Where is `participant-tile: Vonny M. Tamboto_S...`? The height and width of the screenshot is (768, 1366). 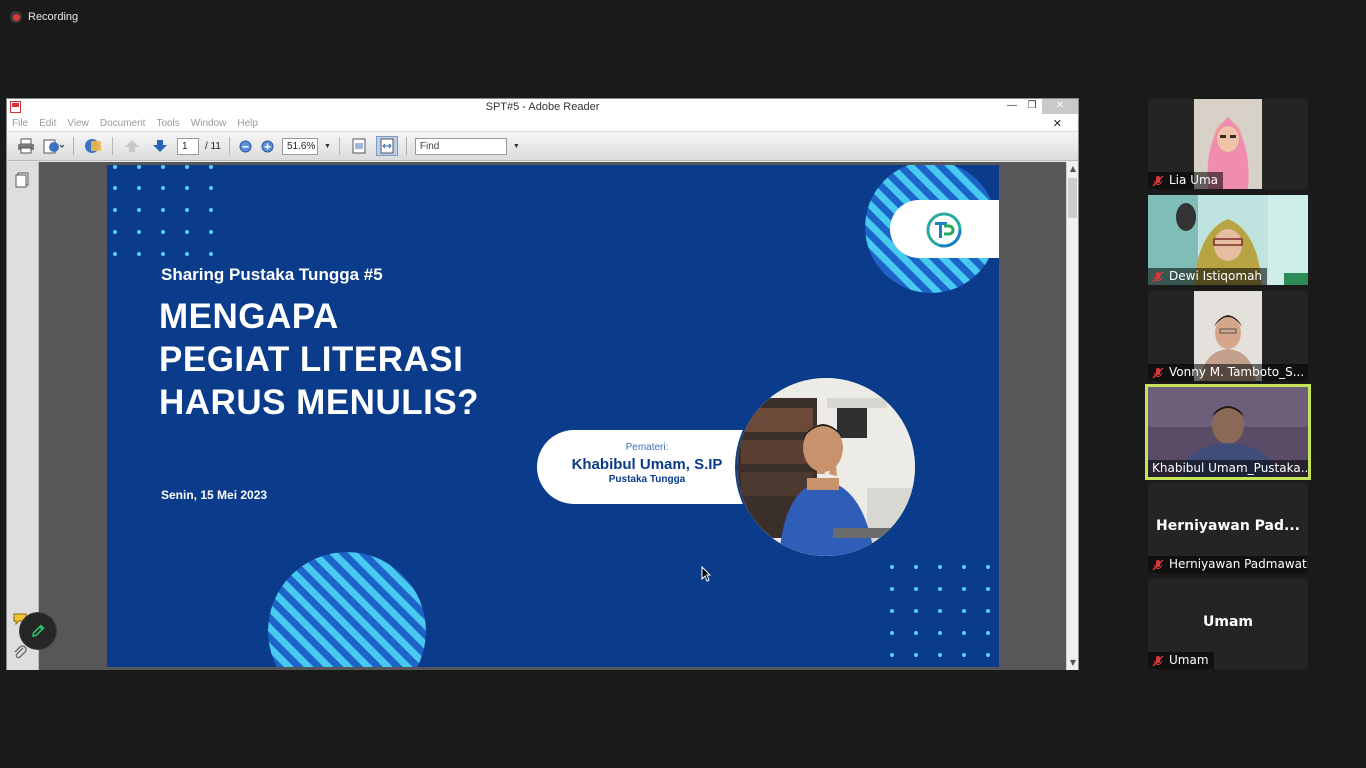
participant-tile: Vonny M. Tamboto_S... is located at coordinates (1228, 336).